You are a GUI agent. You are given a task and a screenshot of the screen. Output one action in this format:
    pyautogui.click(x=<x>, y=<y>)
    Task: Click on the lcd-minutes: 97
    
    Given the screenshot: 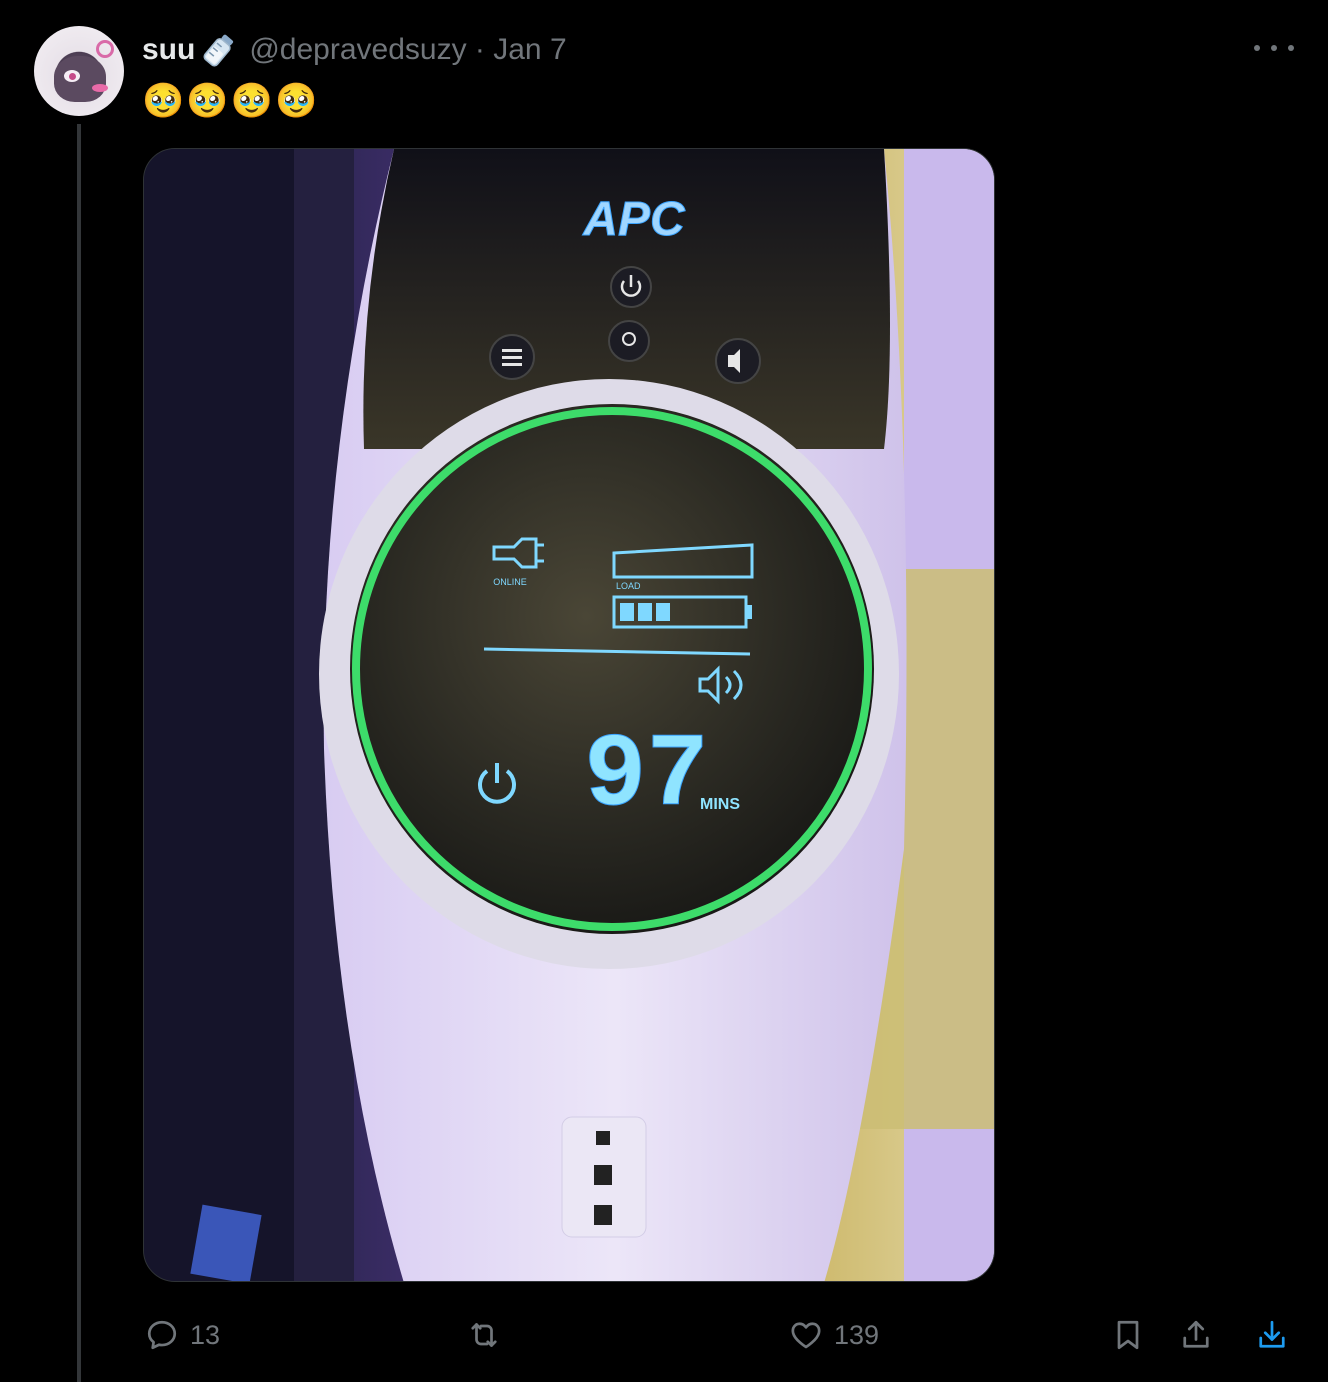 What is the action you would take?
    pyautogui.click(x=646, y=777)
    